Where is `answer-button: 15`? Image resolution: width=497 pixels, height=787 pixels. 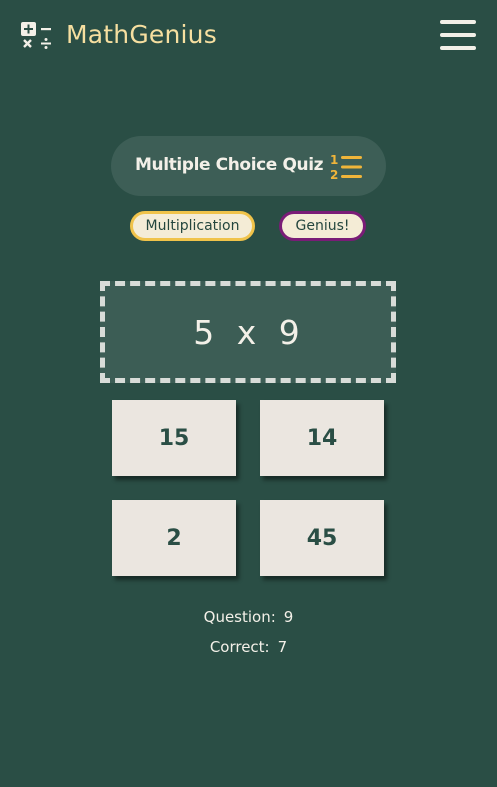 answer-button: 15 is located at coordinates (174, 438).